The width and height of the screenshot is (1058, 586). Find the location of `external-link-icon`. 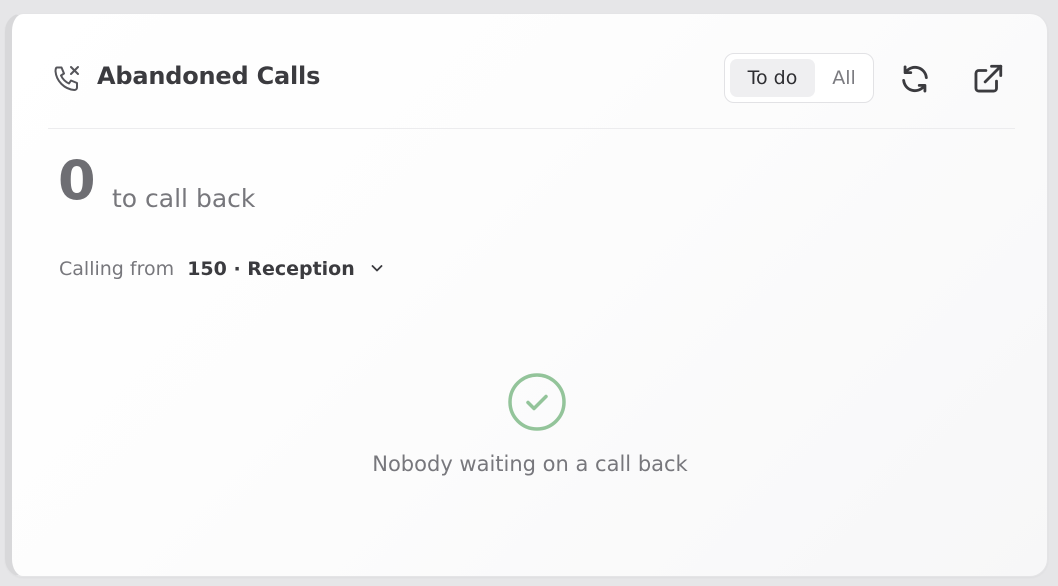

external-link-icon is located at coordinates (988, 82).